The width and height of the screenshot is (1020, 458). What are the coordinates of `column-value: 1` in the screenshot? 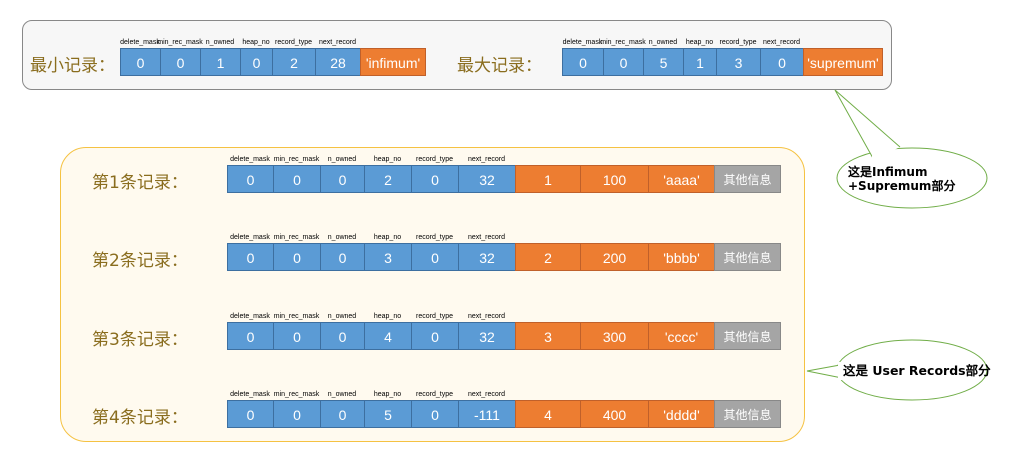 It's located at (548, 179).